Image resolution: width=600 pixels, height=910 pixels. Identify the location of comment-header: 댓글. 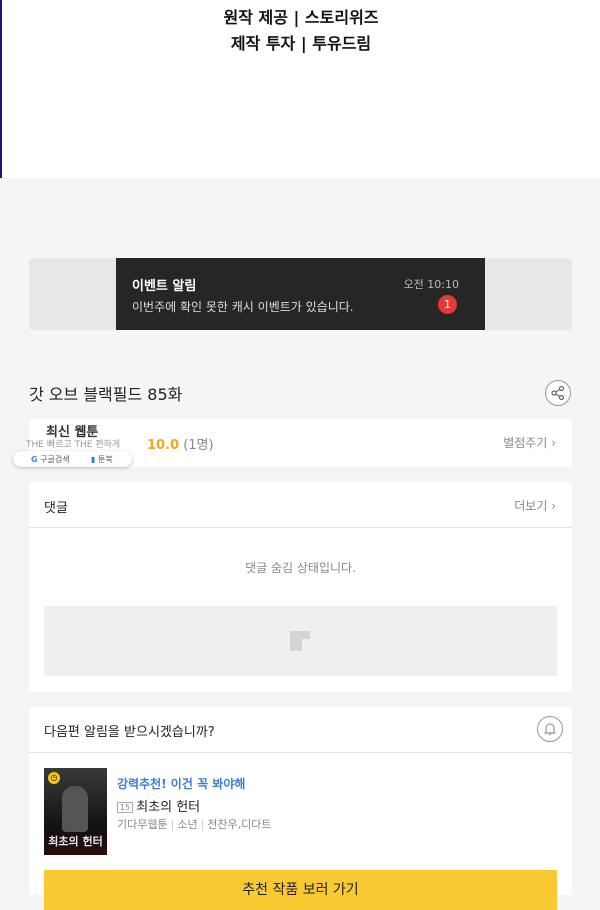
(56, 508).